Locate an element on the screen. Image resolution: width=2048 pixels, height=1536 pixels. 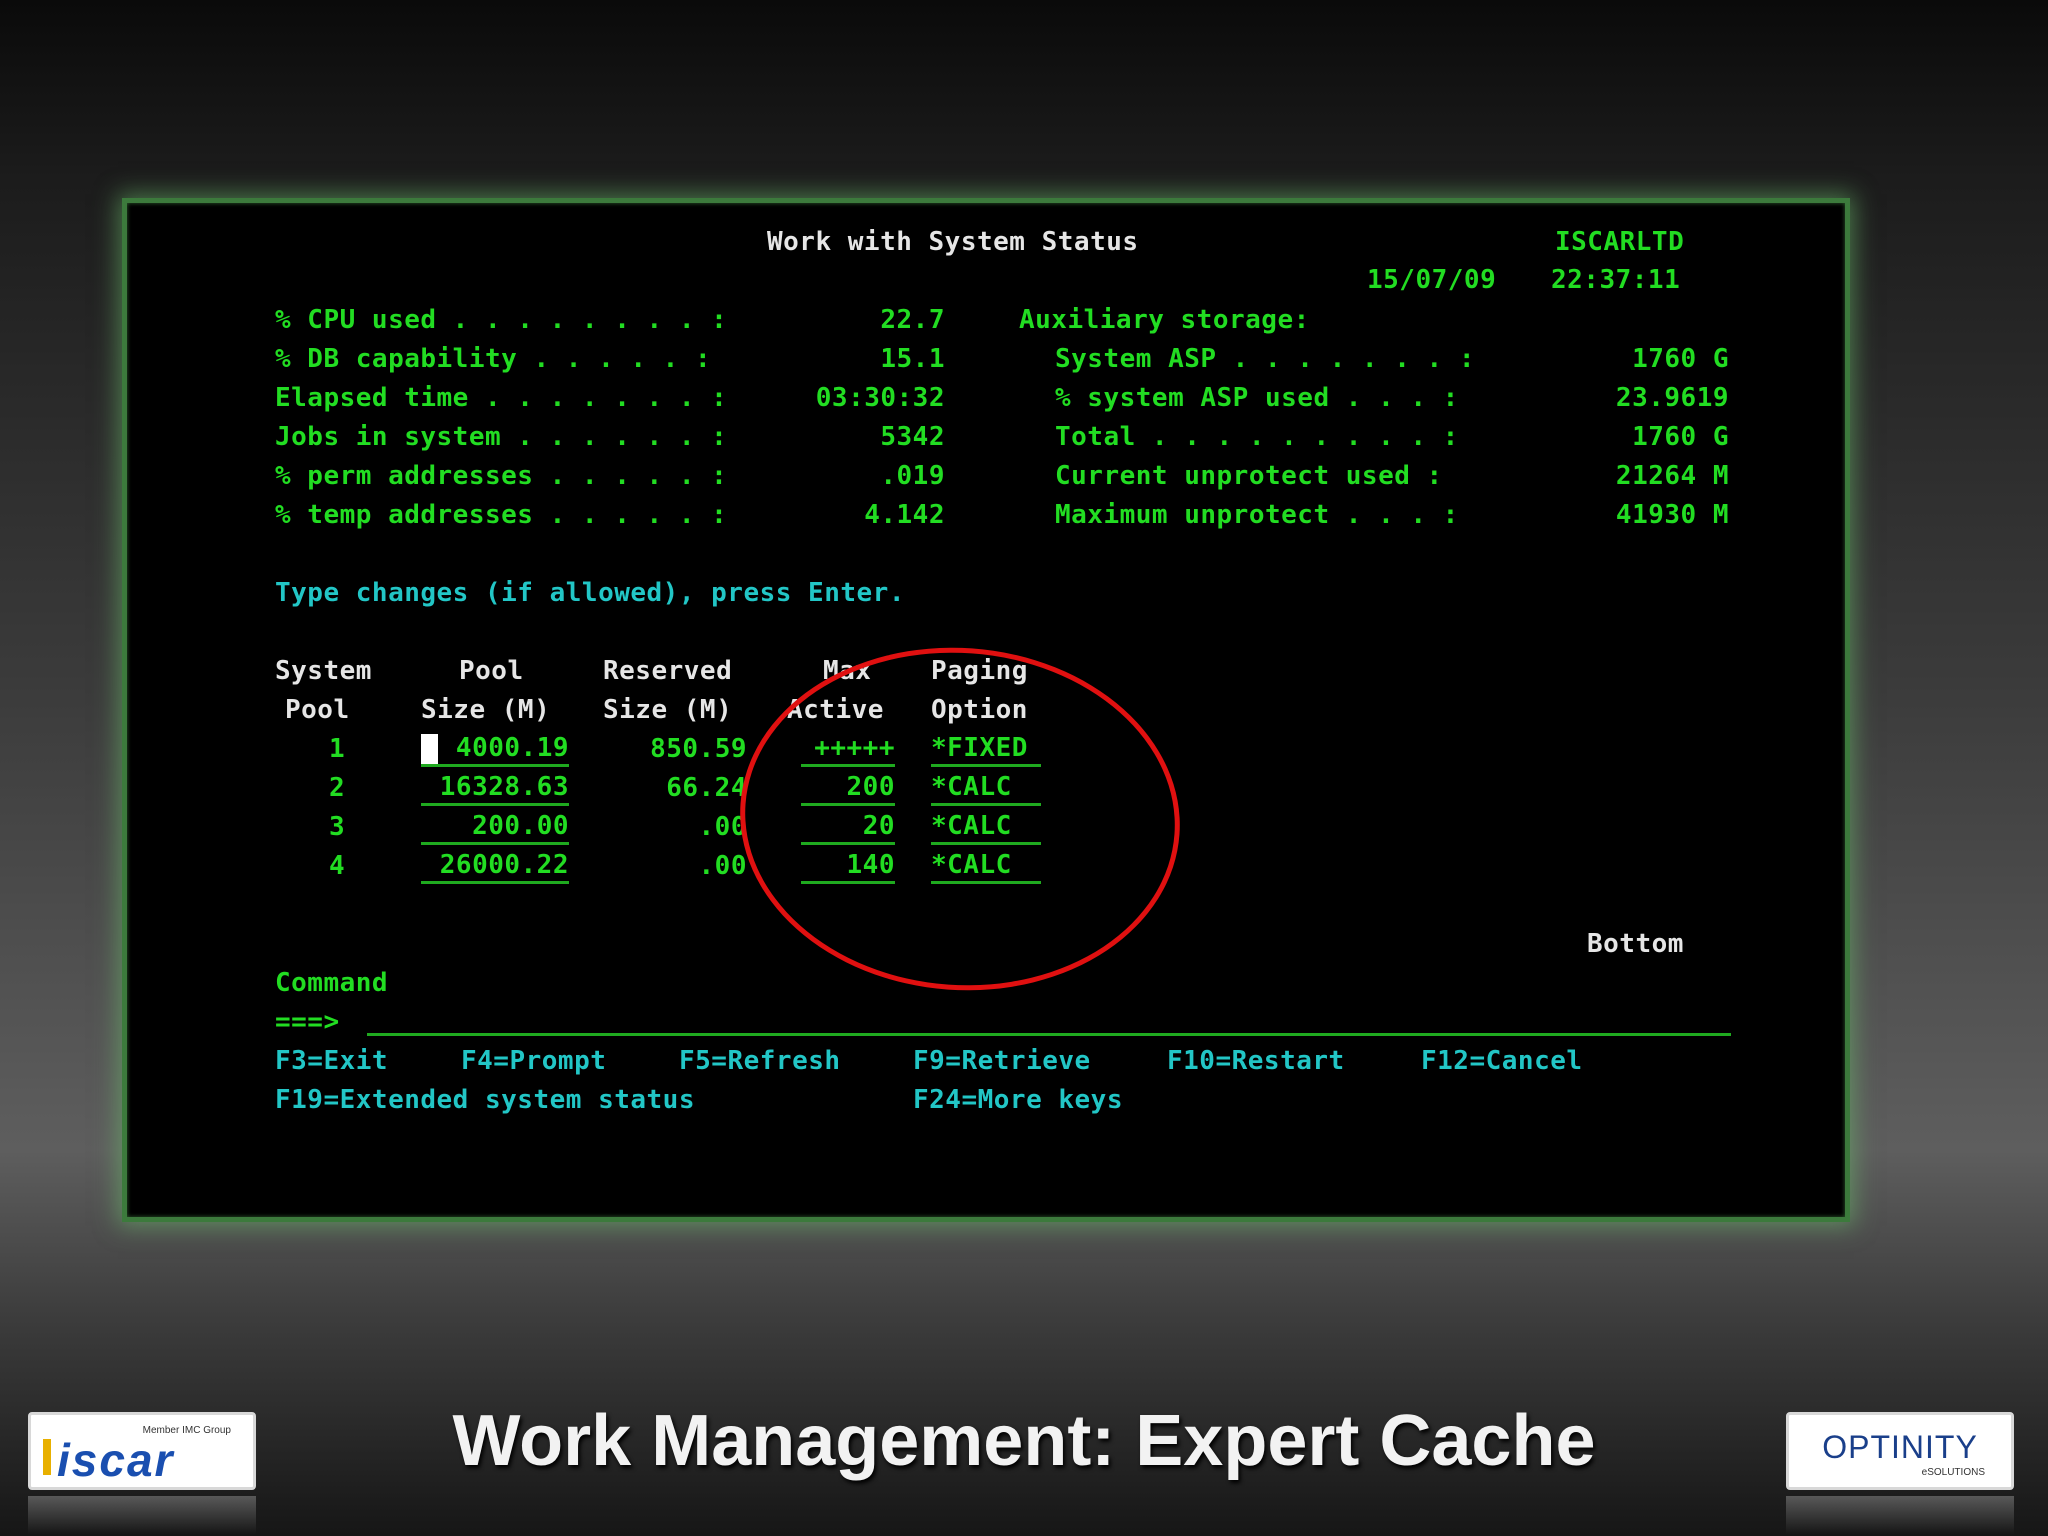
instruction-text: Type changes (if allowed), press Enter. is located at coordinates (590, 593).